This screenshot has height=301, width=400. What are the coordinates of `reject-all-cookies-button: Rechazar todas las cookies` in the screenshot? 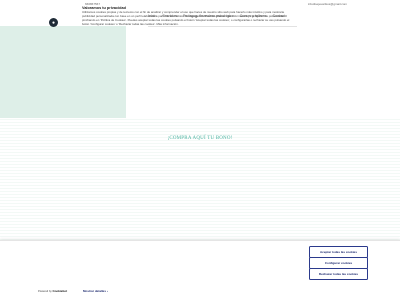 It's located at (338, 274).